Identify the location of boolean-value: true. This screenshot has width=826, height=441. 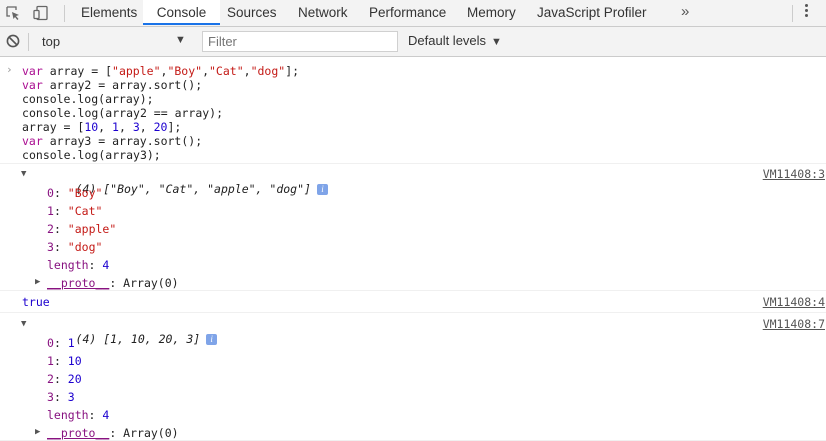
(36, 302).